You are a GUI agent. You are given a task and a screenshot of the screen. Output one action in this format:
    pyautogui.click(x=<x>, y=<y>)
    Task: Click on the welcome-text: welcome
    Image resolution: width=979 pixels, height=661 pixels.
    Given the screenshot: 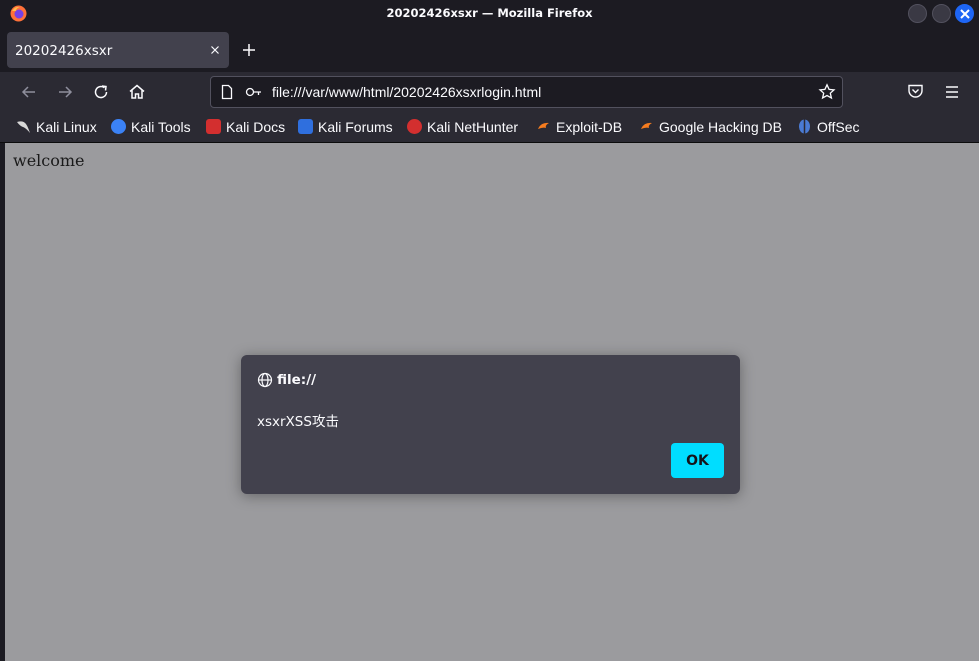 What is the action you would take?
    pyautogui.click(x=49, y=160)
    